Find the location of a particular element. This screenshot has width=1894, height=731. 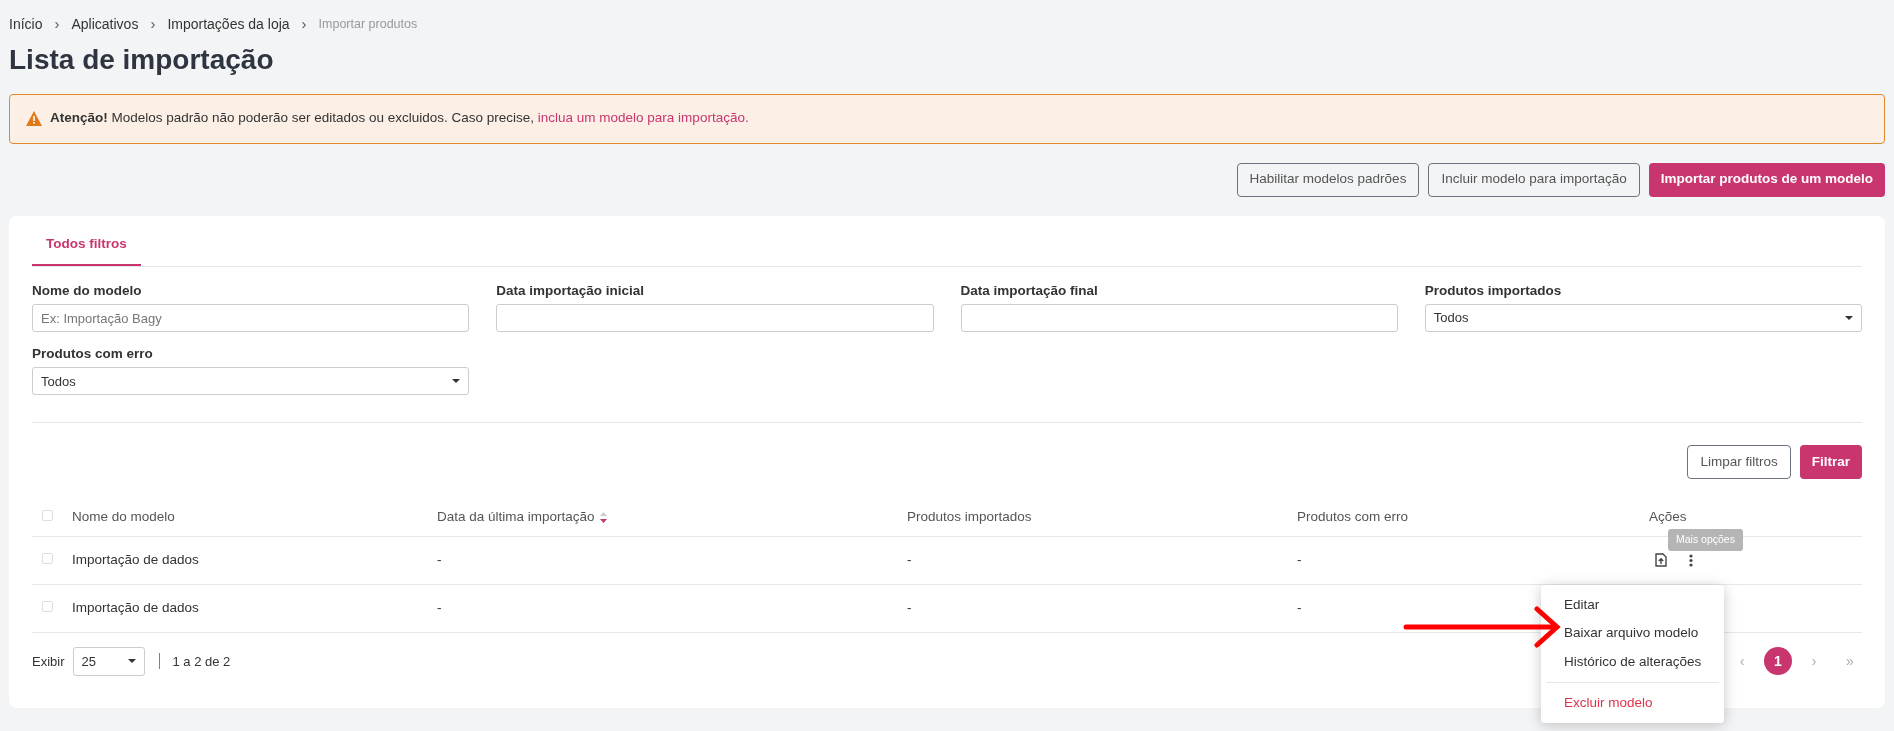

primary-button: Filtrar is located at coordinates (1830, 462).